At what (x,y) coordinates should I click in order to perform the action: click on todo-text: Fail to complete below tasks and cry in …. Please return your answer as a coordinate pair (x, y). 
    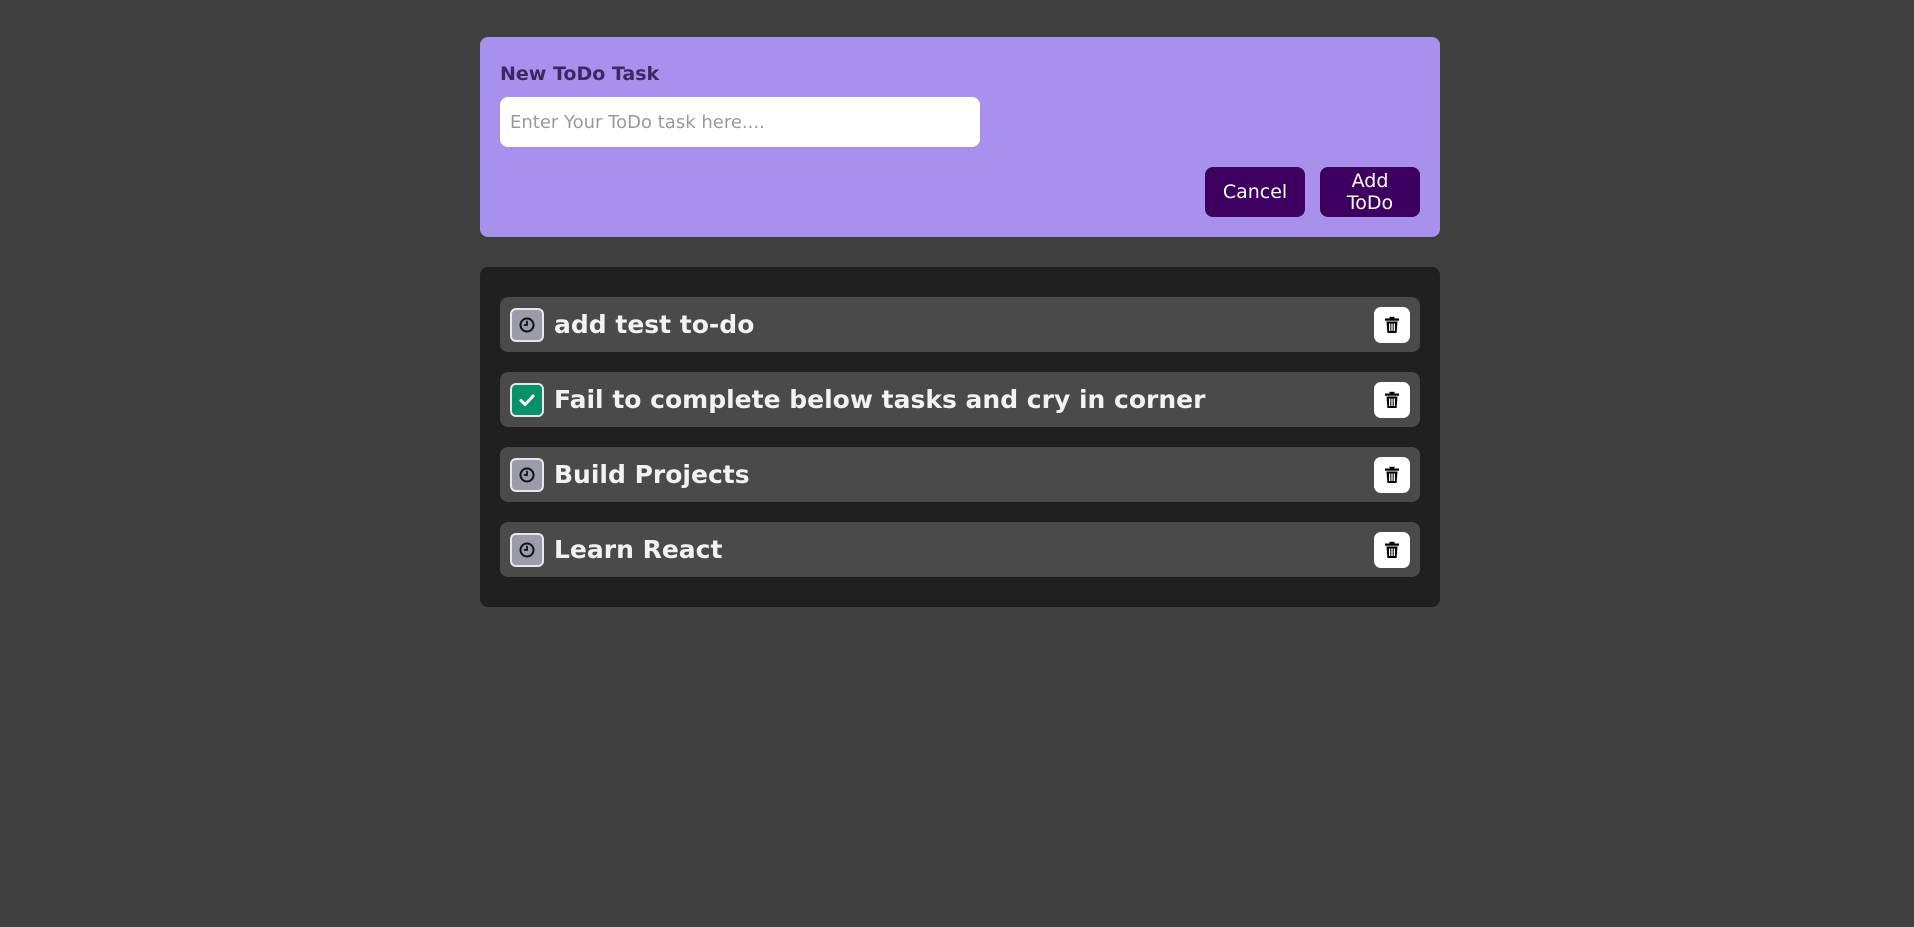
    Looking at the image, I should click on (880, 399).